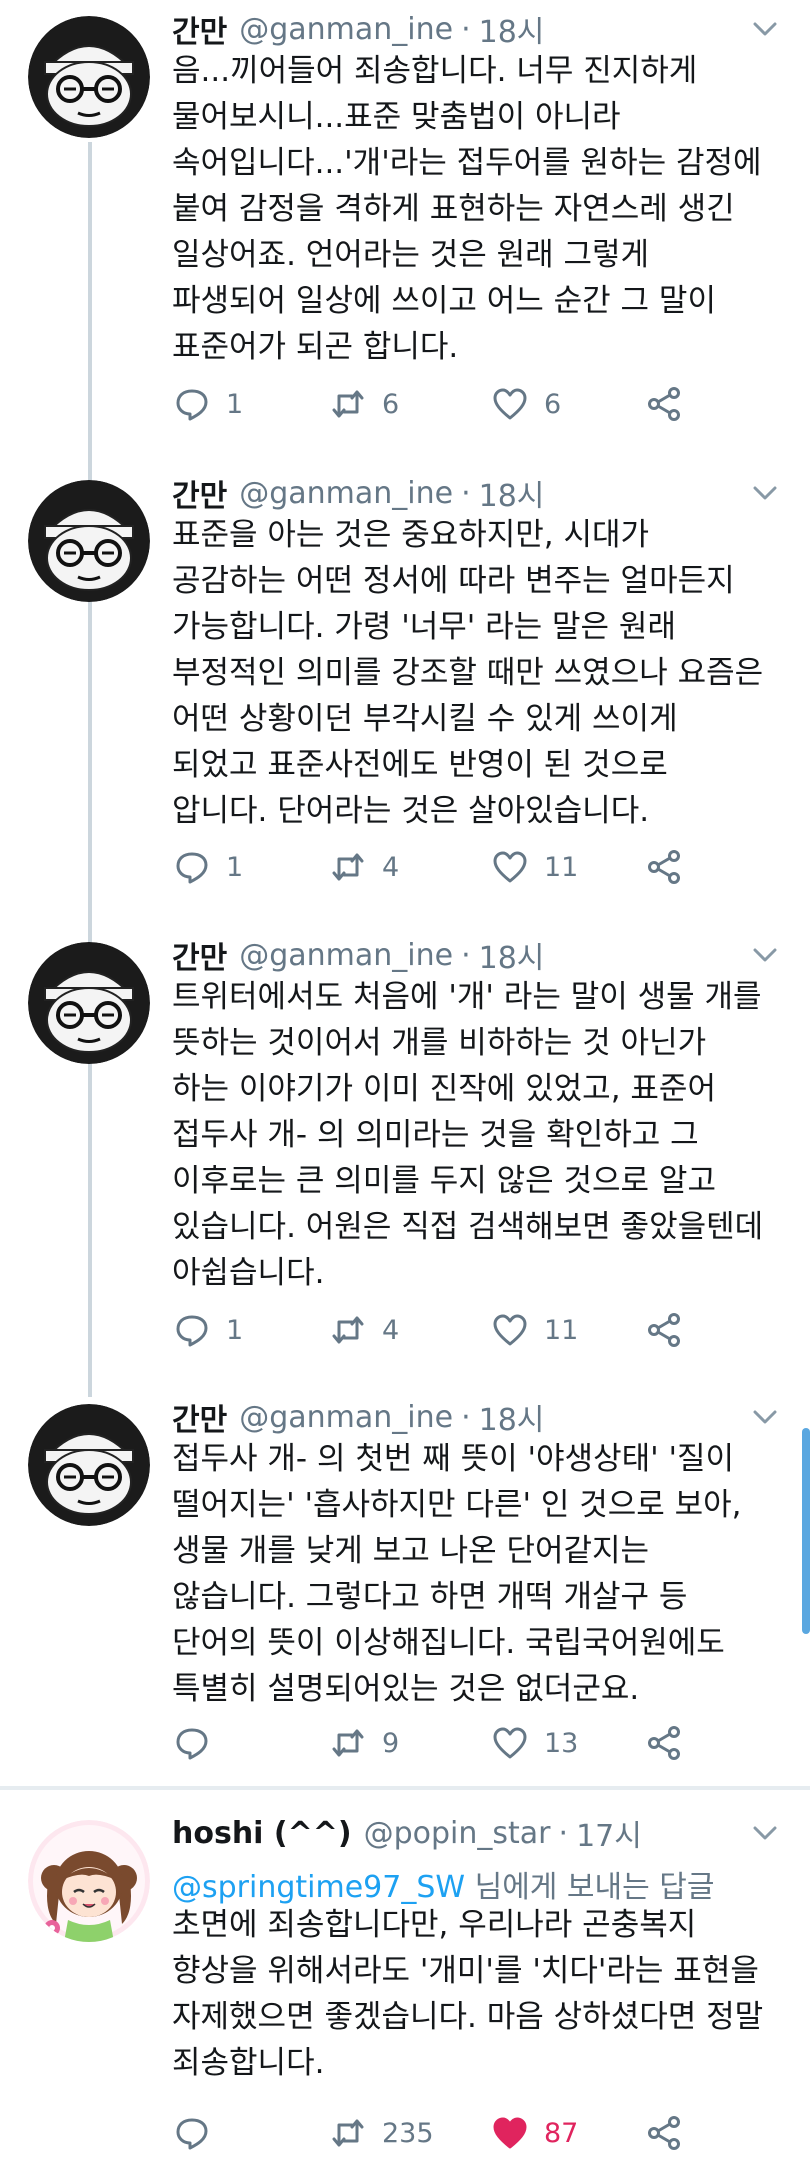  What do you see at coordinates (453, 1459) in the screenshot?
I see `tweet-text-line: 접두사 개- 의 첫번 째 뜻이 '야생상태' '질이` at bounding box center [453, 1459].